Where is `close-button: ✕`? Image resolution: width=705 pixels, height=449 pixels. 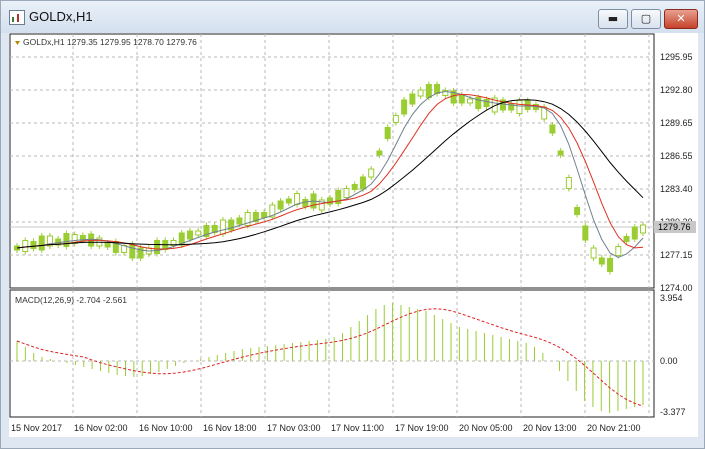 close-button: ✕ is located at coordinates (681, 19).